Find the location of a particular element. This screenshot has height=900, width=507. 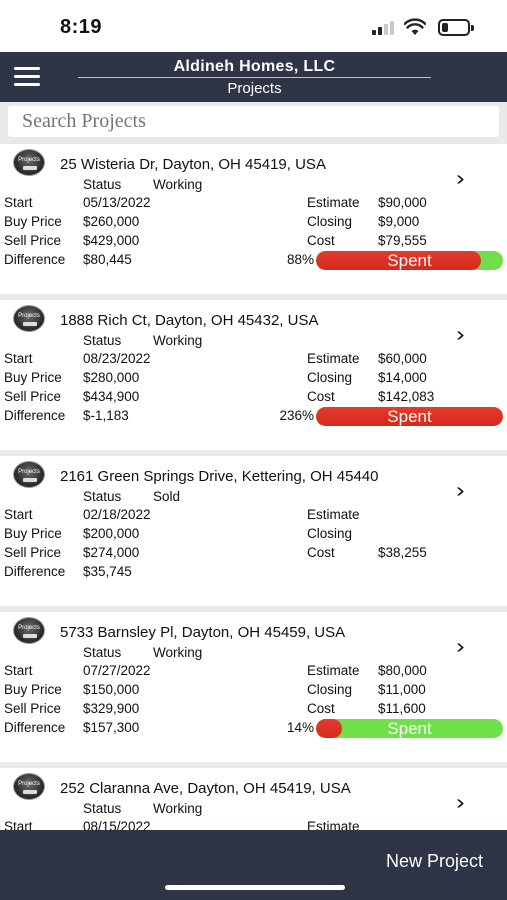

project-address: 1888 Rich Ct, Dayton, OH 45432, USA is located at coordinates (189, 320).